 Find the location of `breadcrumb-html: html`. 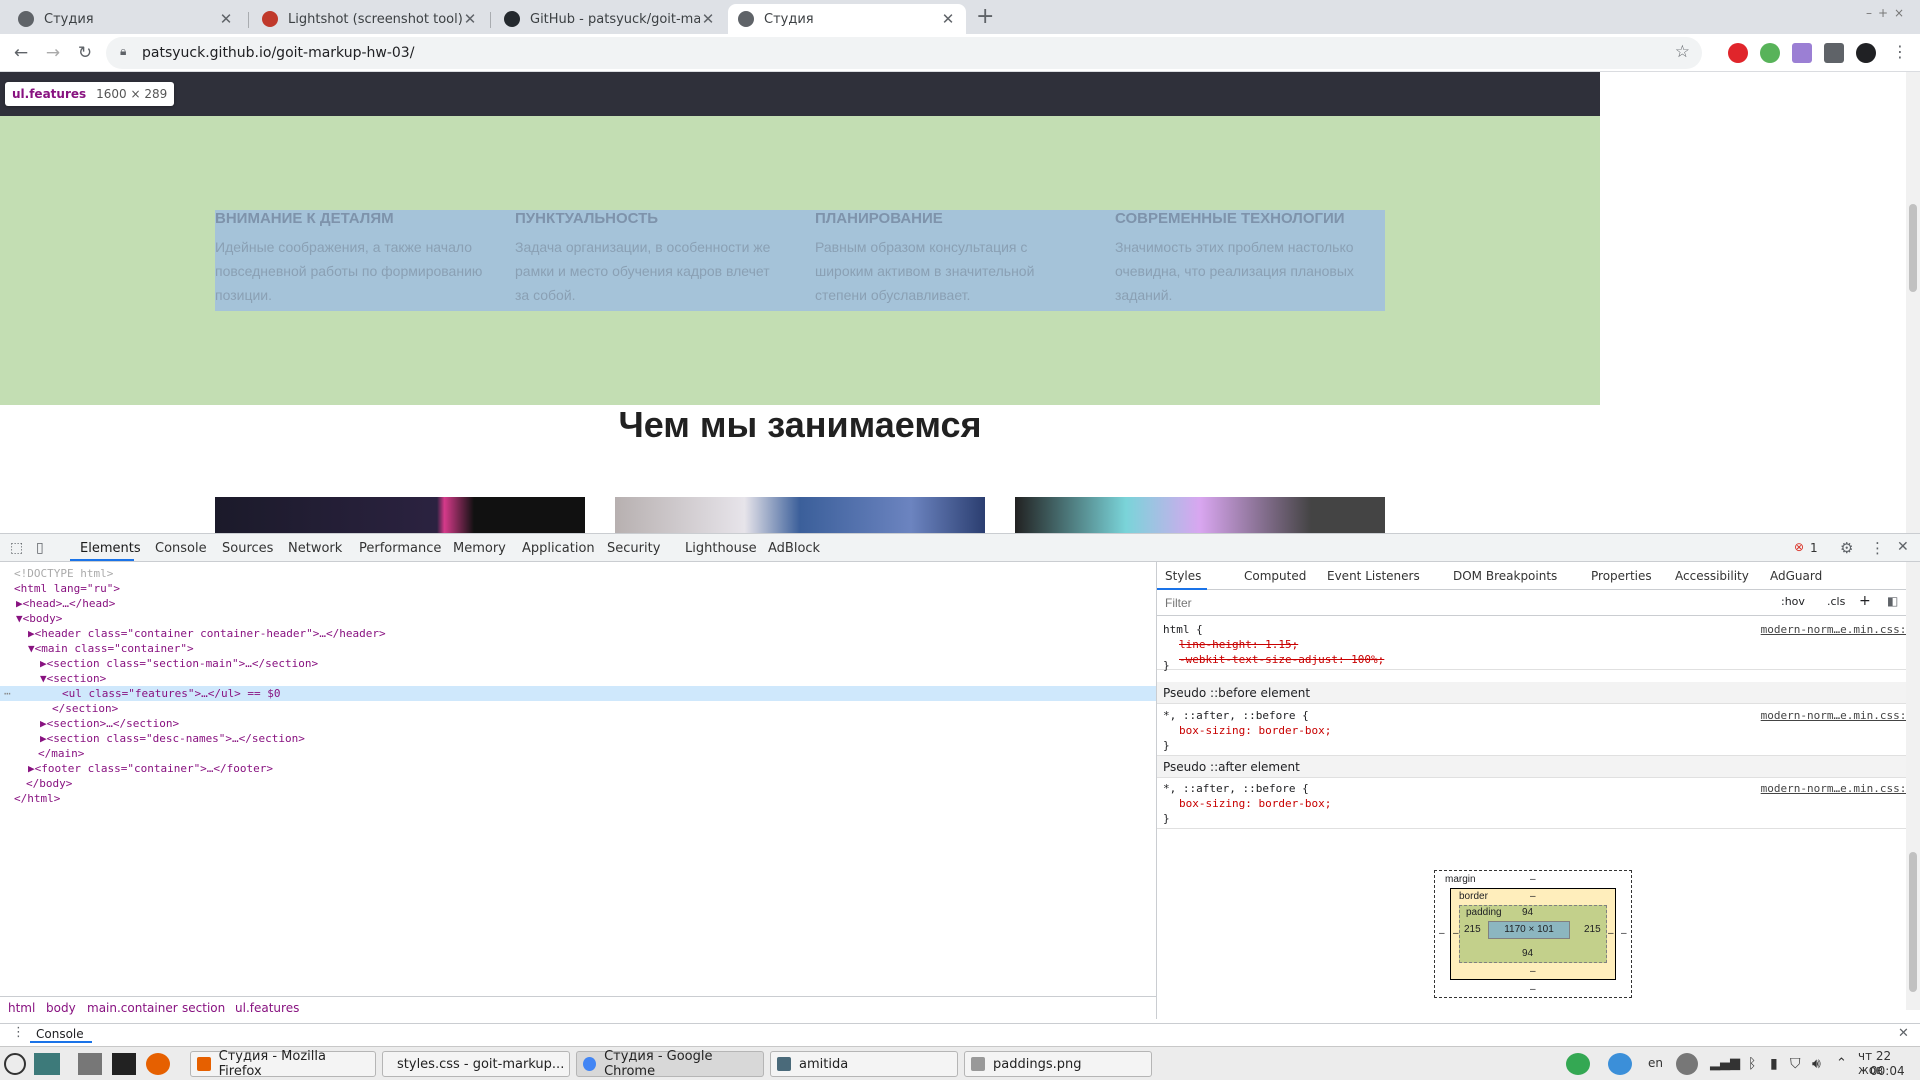

breadcrumb-html: html is located at coordinates (21, 1008).